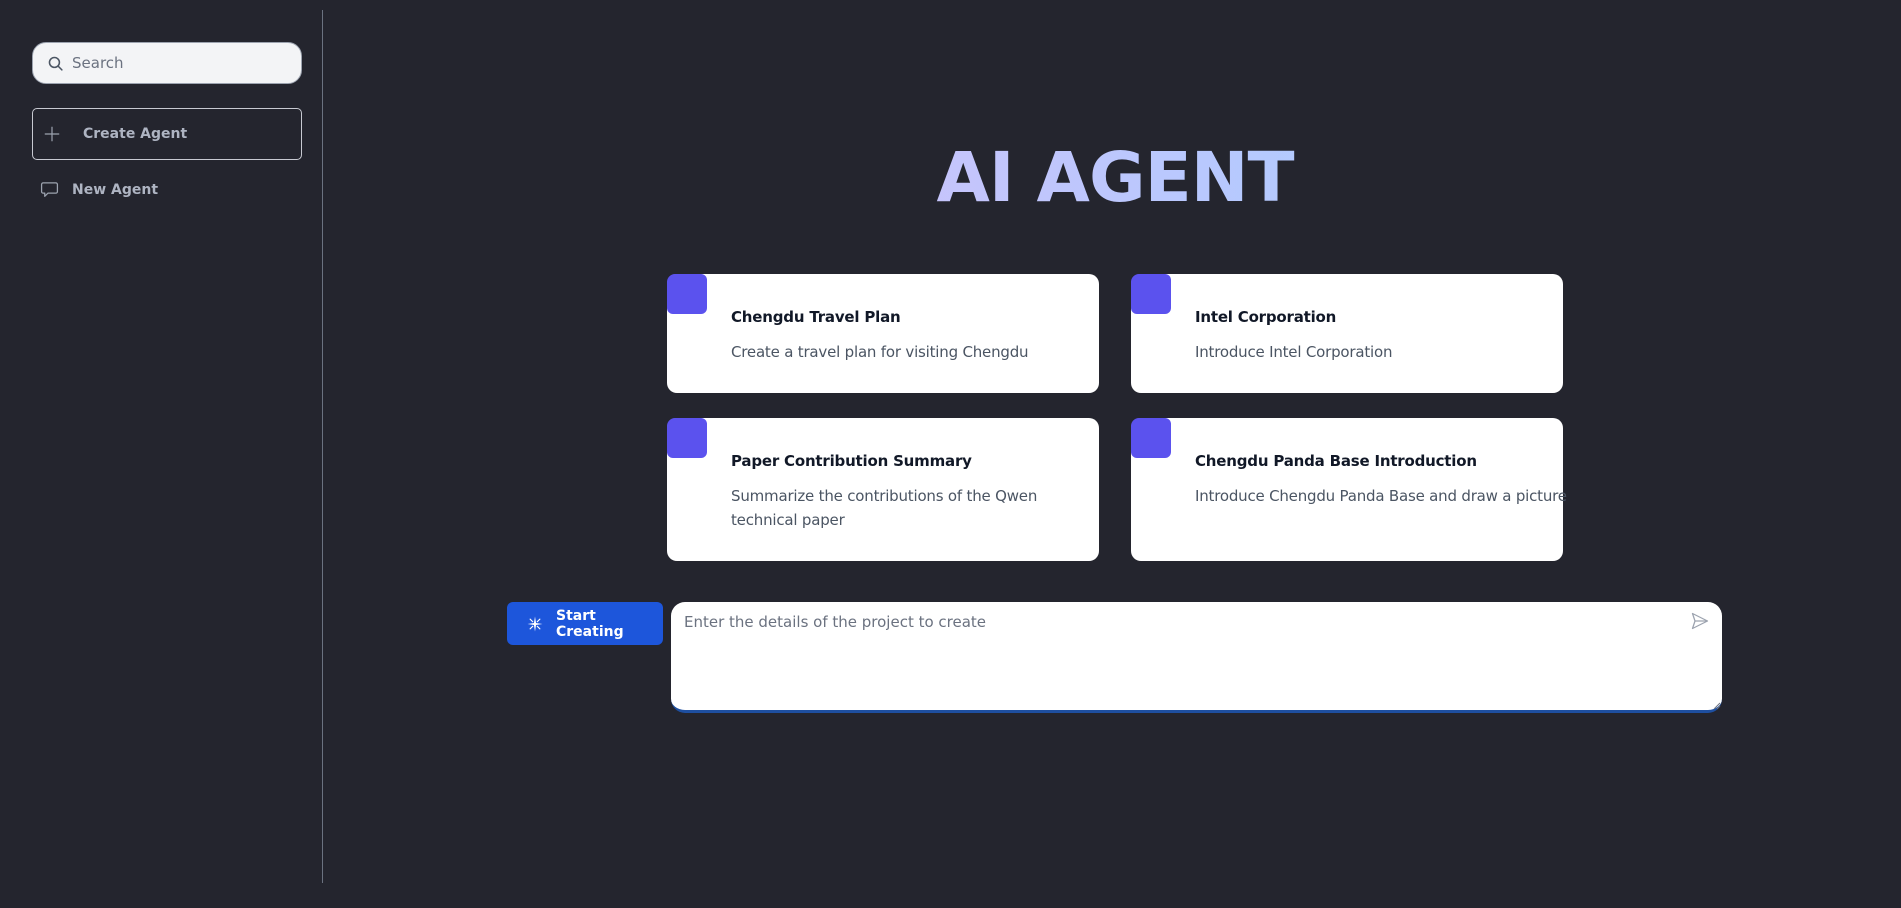 The height and width of the screenshot is (908, 1901). What do you see at coordinates (1717, 706) in the screenshot?
I see `resize-handle` at bounding box center [1717, 706].